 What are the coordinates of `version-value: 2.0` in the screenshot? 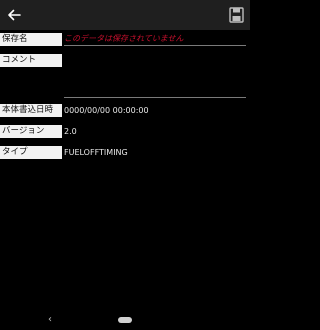 It's located at (70, 131).